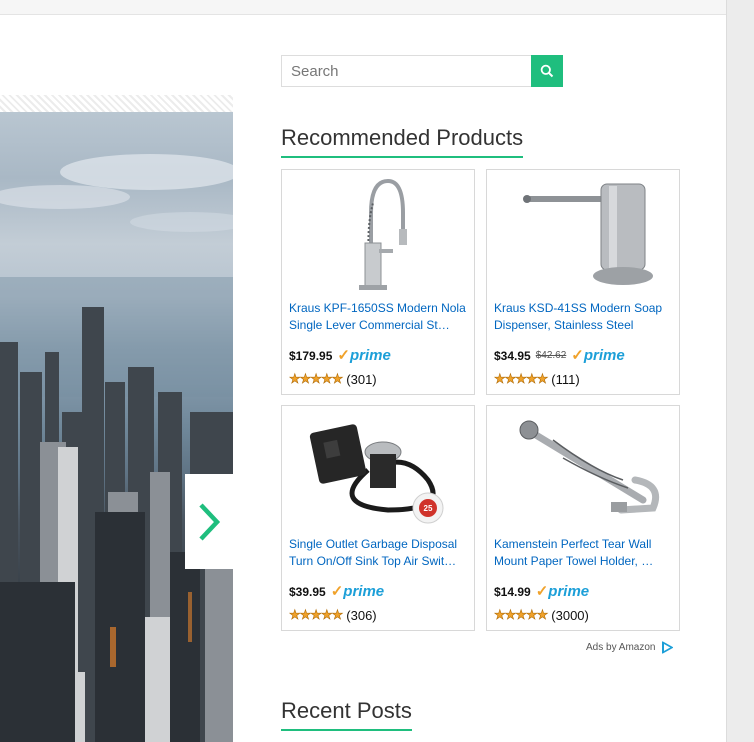  What do you see at coordinates (363, 7) in the screenshot?
I see `top-bar` at bounding box center [363, 7].